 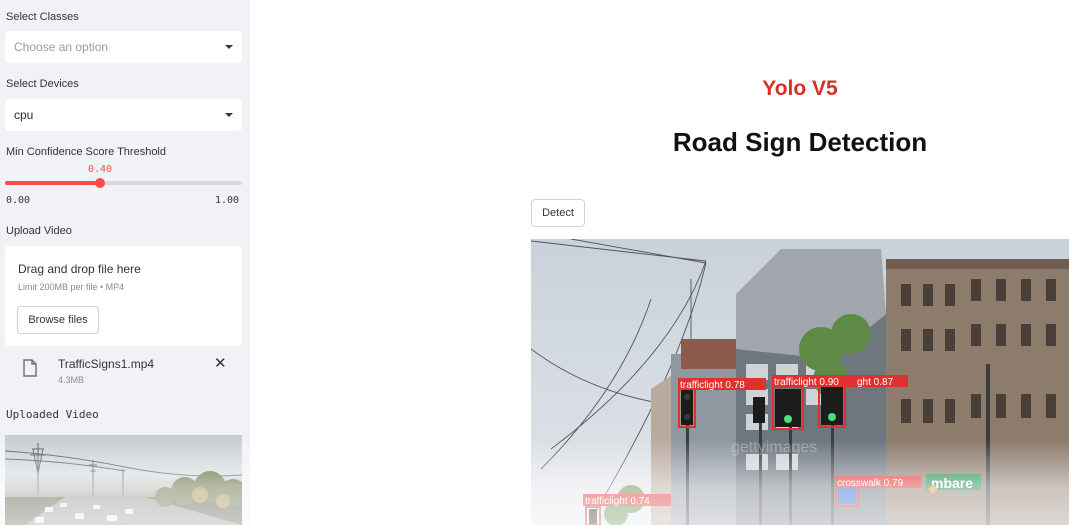 I want to click on confidence-slider-thumb, so click(x=100, y=183).